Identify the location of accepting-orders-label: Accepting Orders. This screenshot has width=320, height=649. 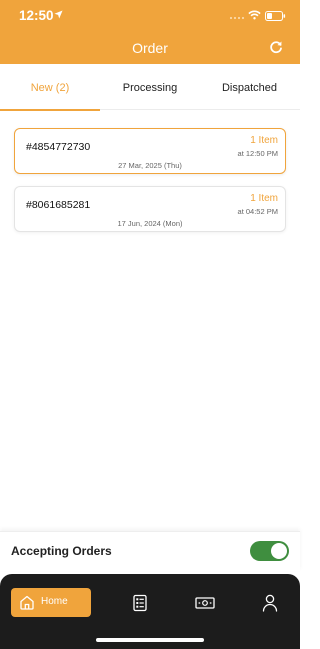
(61, 551).